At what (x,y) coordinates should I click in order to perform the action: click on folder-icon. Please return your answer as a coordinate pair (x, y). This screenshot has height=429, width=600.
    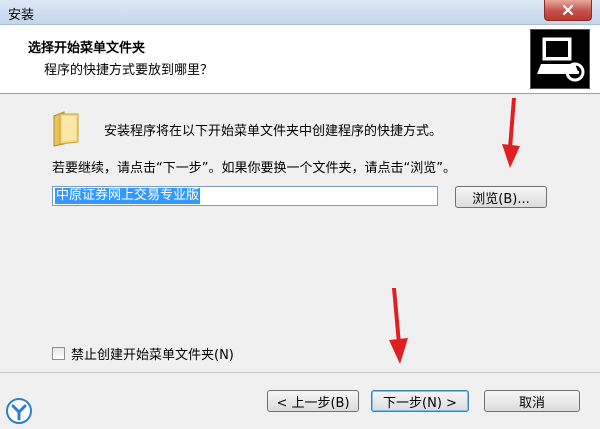
    Looking at the image, I should click on (66, 129).